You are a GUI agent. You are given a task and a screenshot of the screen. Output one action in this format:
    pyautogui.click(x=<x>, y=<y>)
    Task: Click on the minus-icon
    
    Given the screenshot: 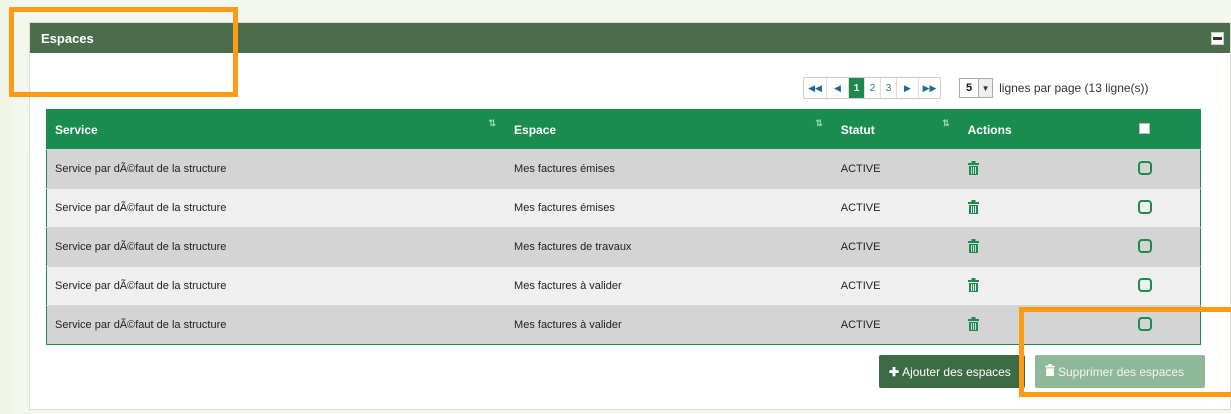 What is the action you would take?
    pyautogui.click(x=1217, y=38)
    